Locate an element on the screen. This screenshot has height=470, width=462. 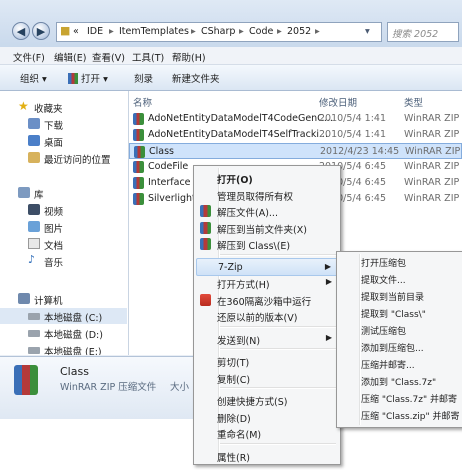
nav-drive-d: 本地磁盘 (D:) is located at coordinates (63, 333).